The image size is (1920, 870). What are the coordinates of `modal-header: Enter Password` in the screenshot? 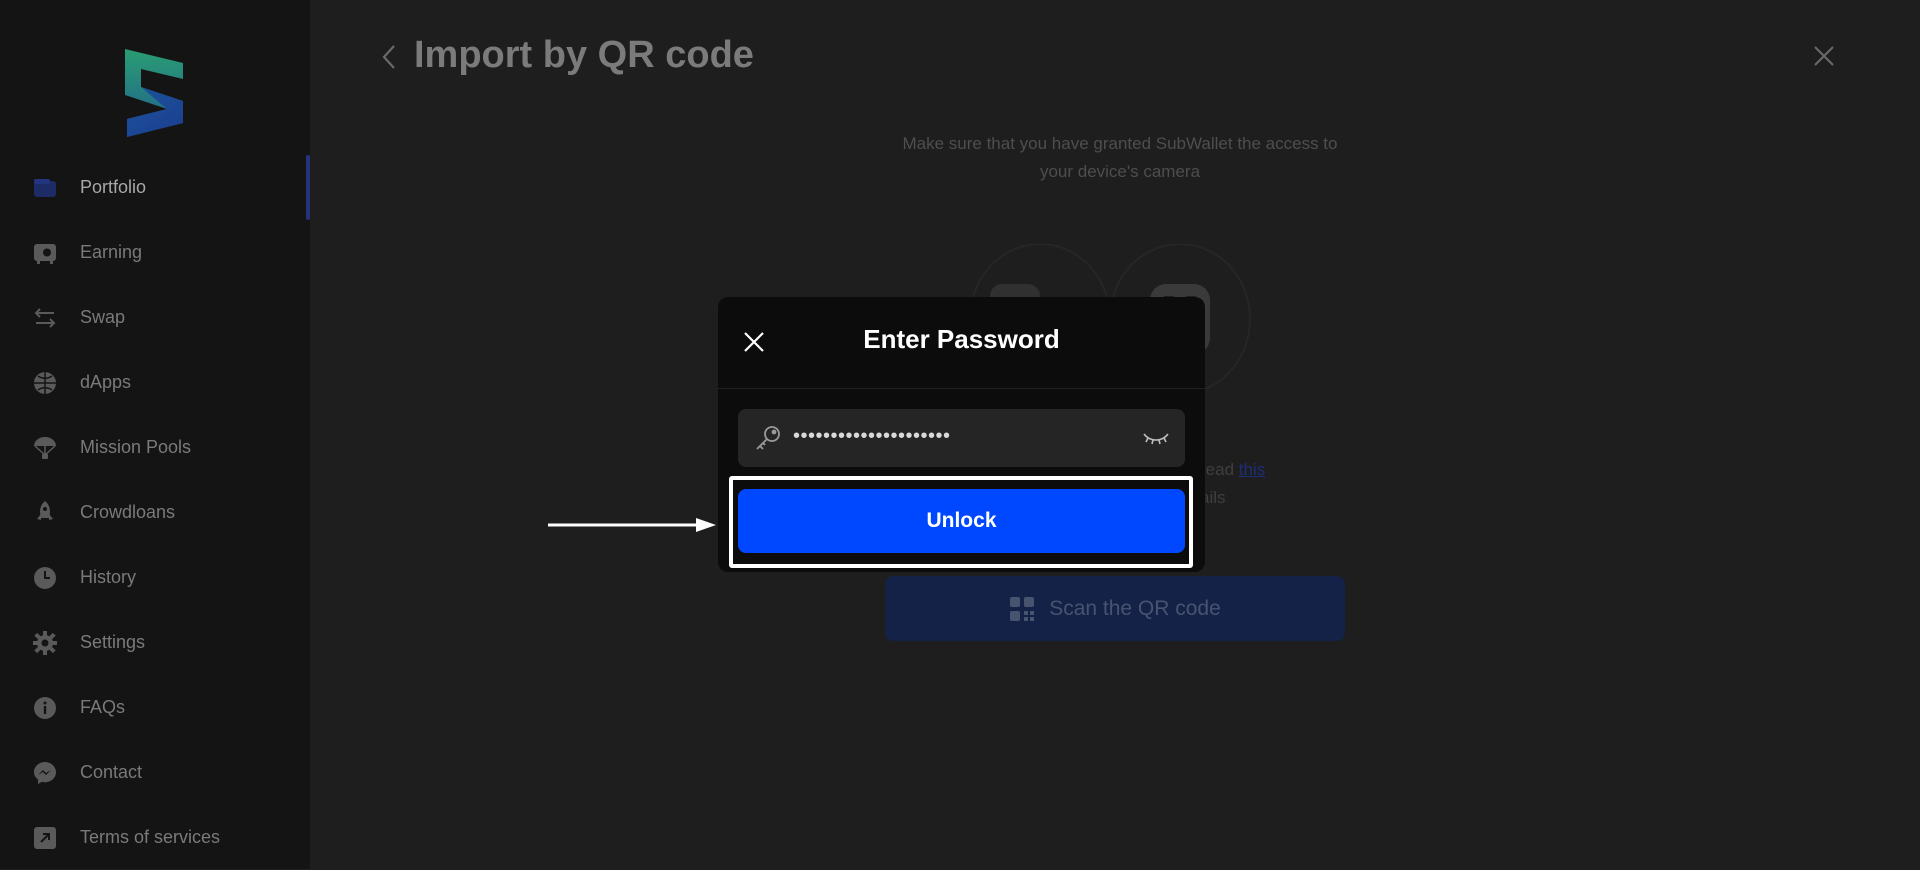 It's located at (961, 343).